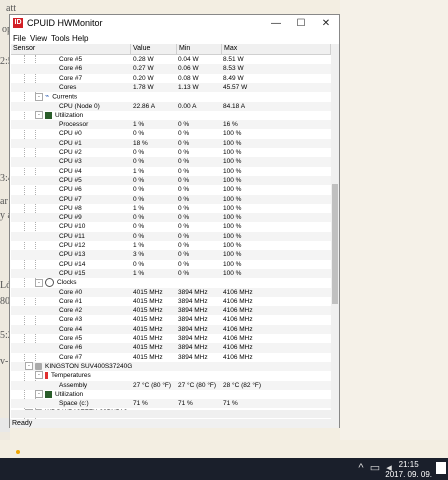 Image resolution: width=448 pixels, height=480 pixels. I want to click on sensor-row: Core #3 4015 MHz 3894 MHz 4106 MHz, so click(171, 319).